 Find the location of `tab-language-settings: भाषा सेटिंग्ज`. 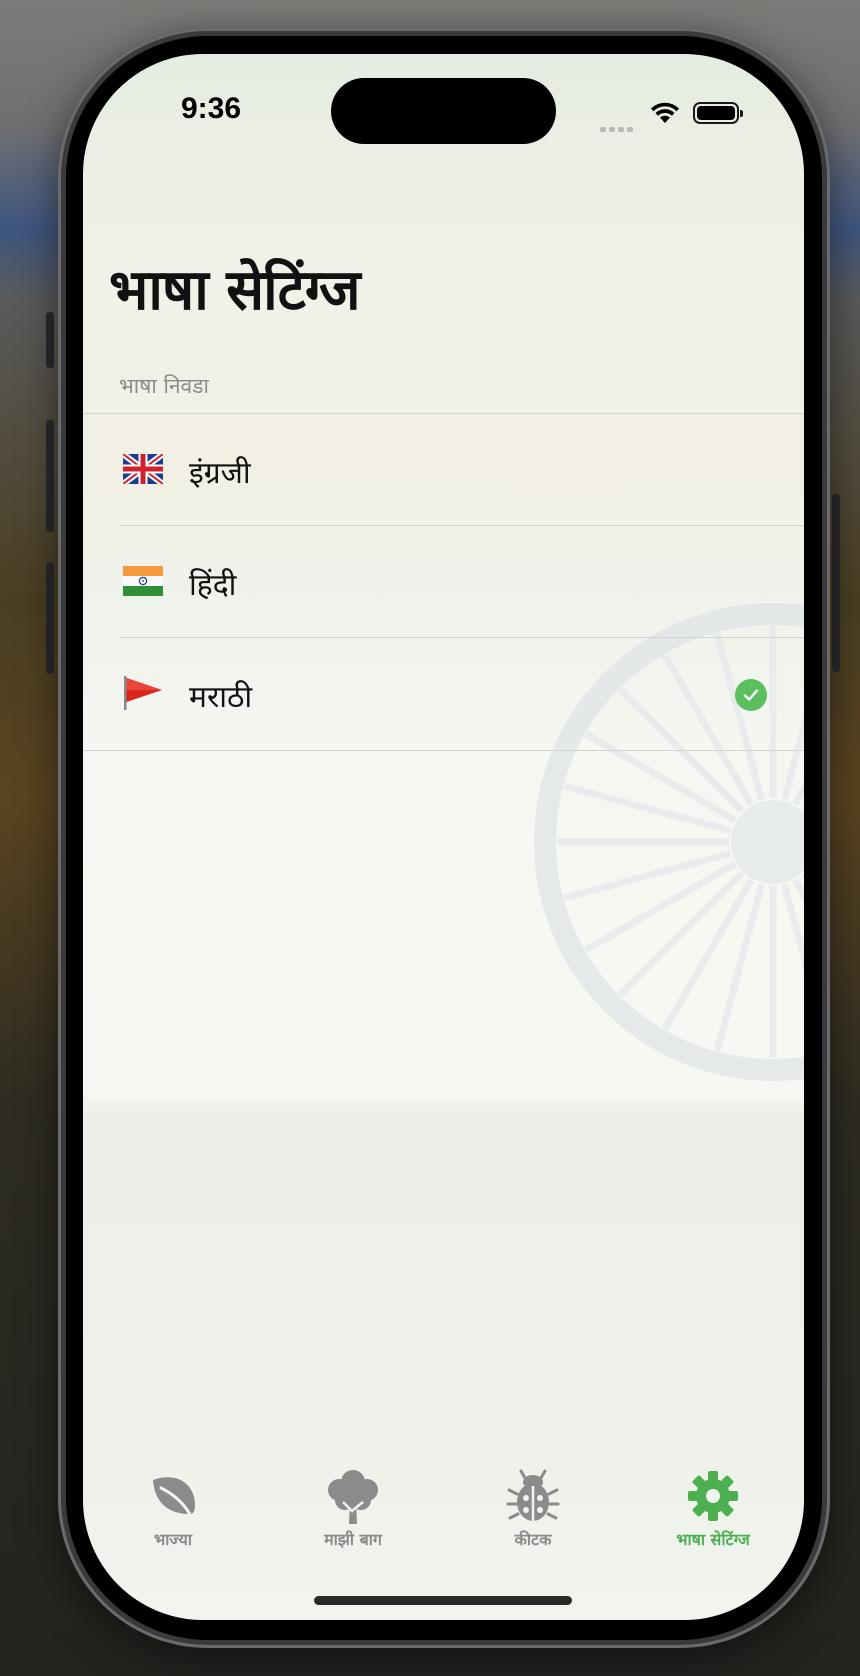

tab-language-settings: भाषा सेटिंग्ज is located at coordinates (713, 1509).